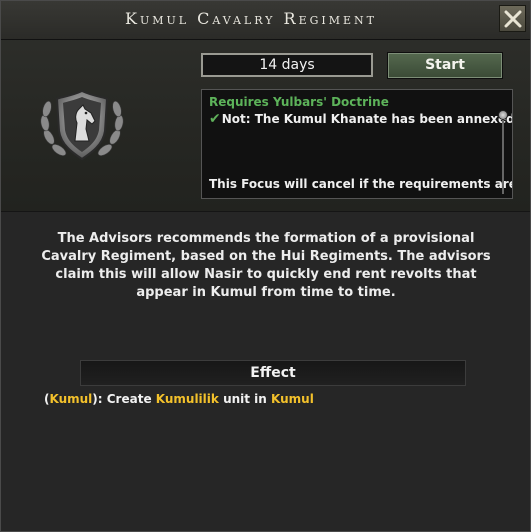 The width and height of the screenshot is (531, 532). What do you see at coordinates (299, 102) in the screenshot?
I see `requirement-title: Requires Yulbars' Doctrine` at bounding box center [299, 102].